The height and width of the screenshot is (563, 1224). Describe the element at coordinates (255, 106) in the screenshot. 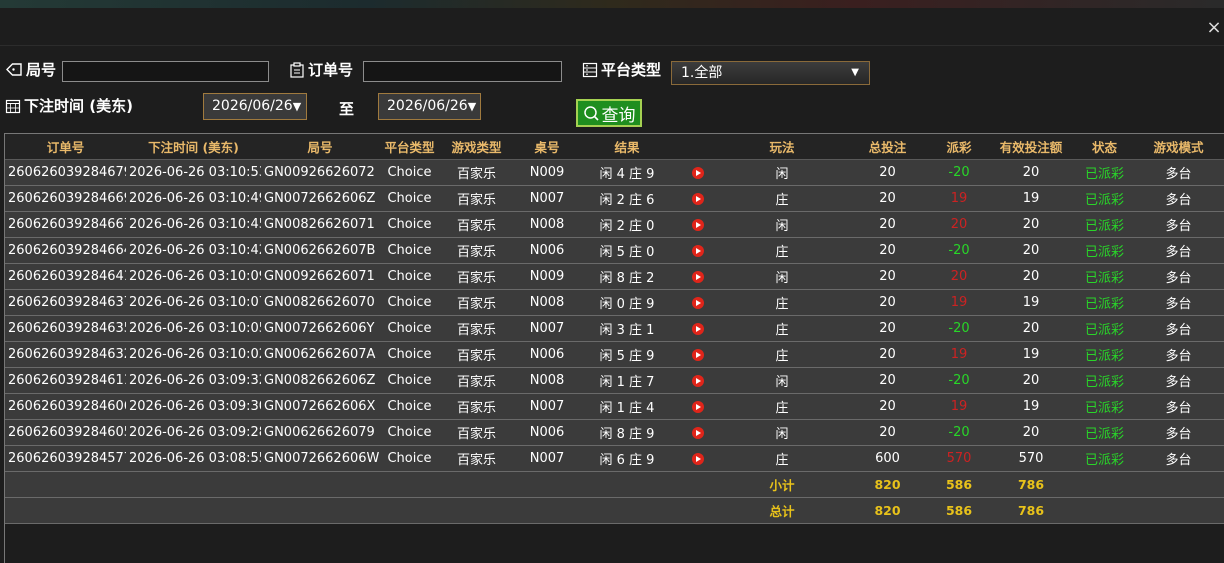

I see `date-from-picker: 2026/06/26▼` at that location.